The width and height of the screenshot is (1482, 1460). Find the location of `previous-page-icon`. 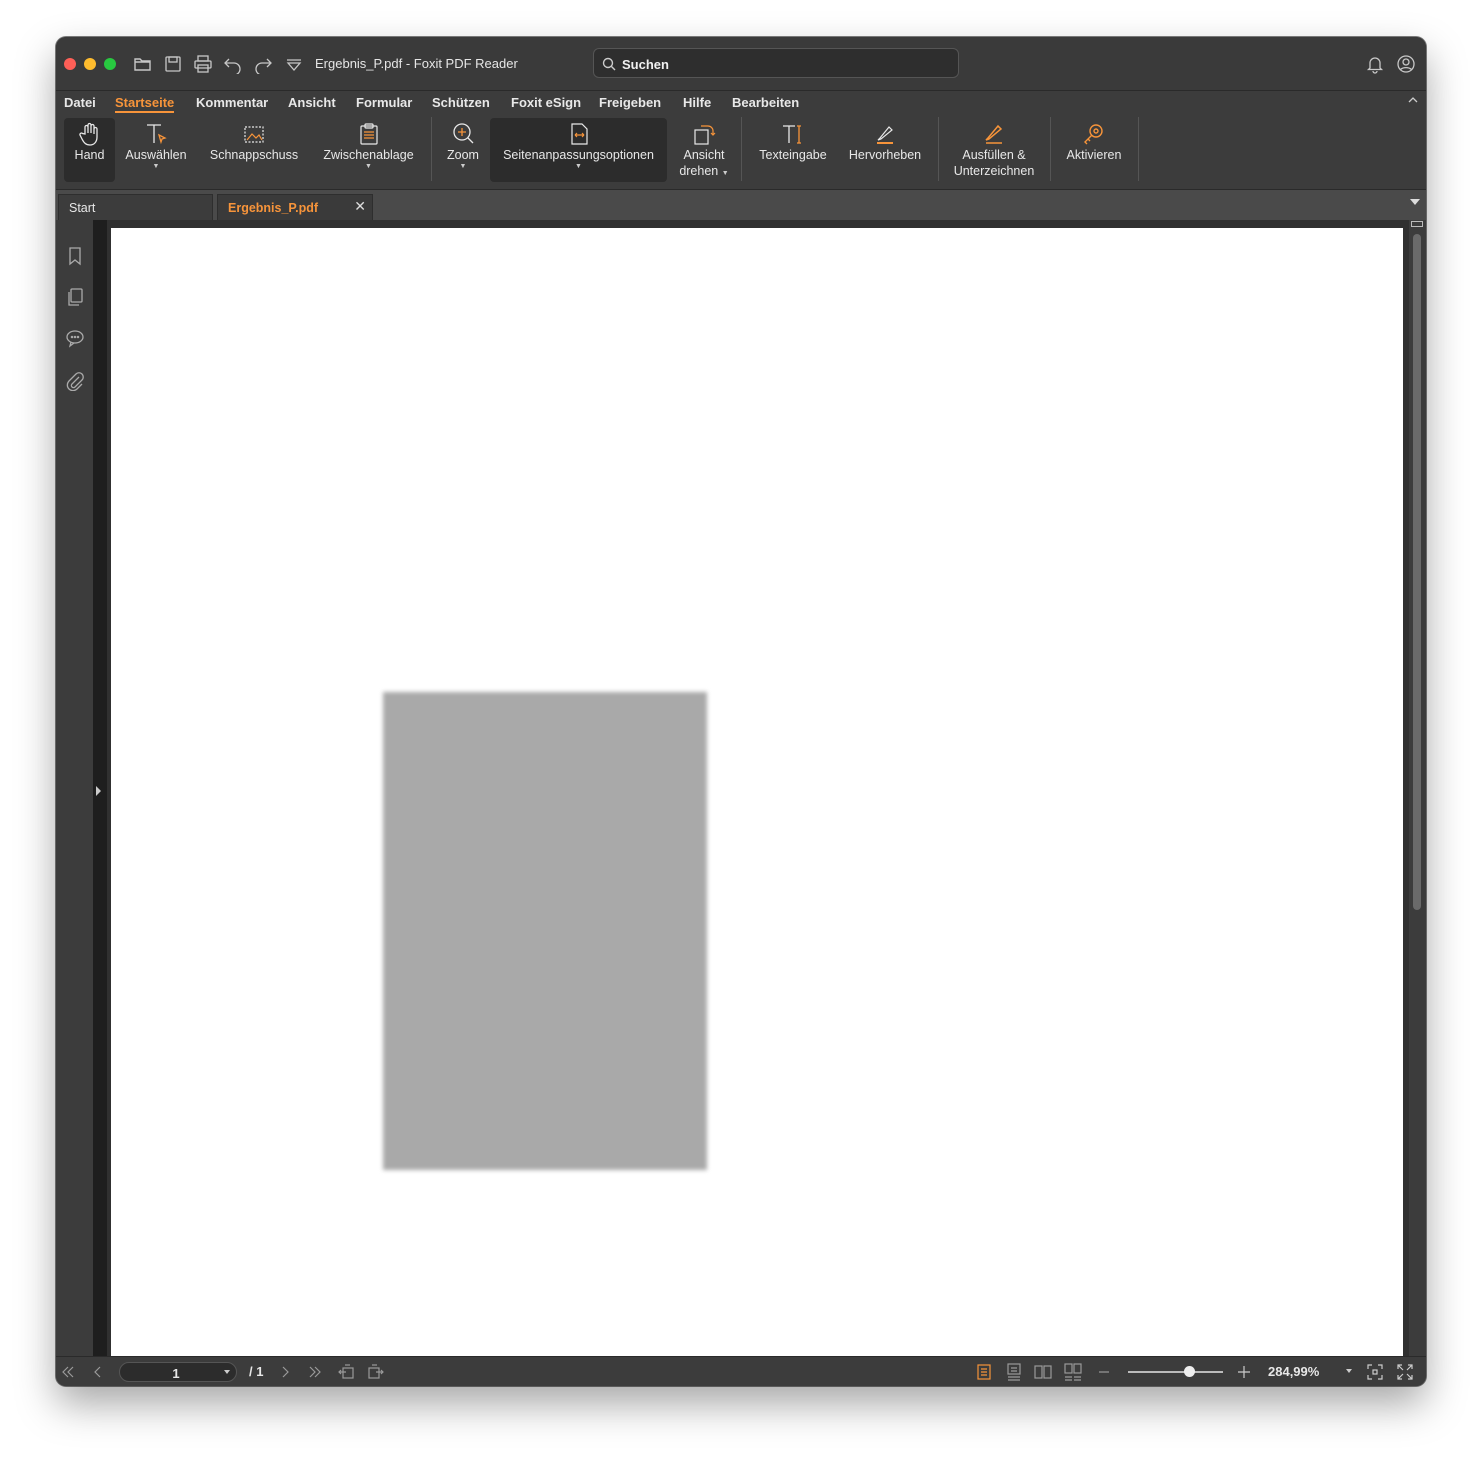

previous-page-icon is located at coordinates (98, 1372).